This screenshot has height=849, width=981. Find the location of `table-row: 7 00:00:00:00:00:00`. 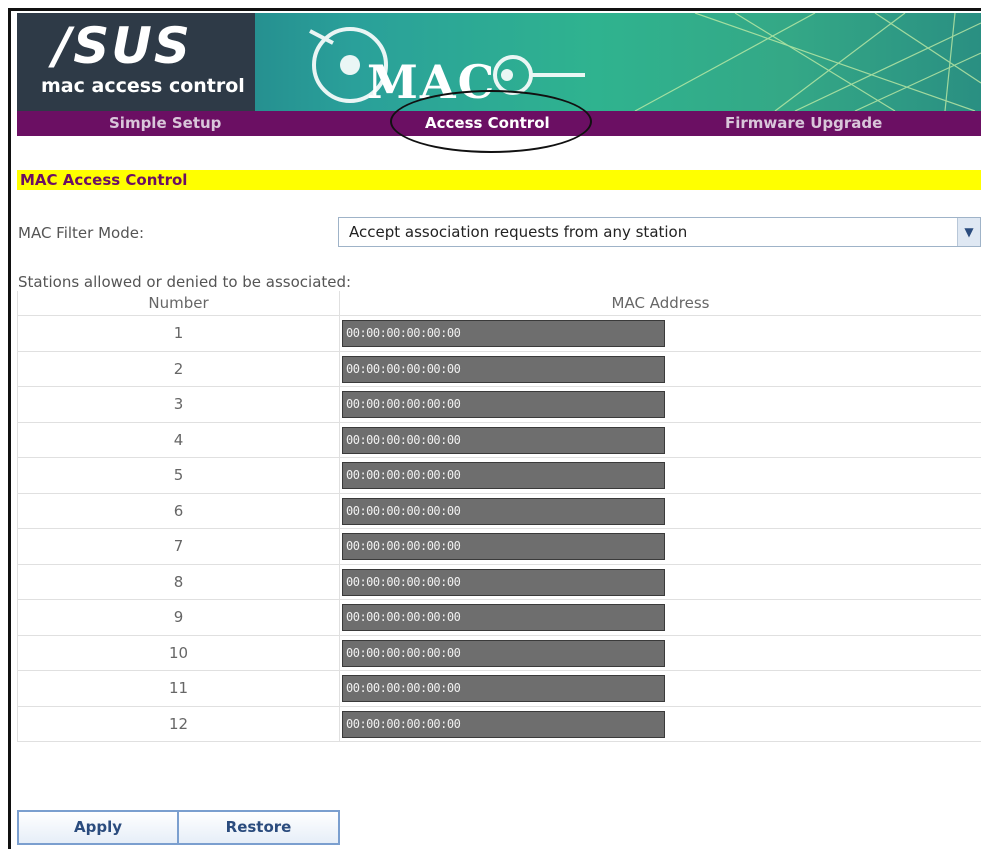

table-row: 7 00:00:00:00:00:00 is located at coordinates (499, 547).